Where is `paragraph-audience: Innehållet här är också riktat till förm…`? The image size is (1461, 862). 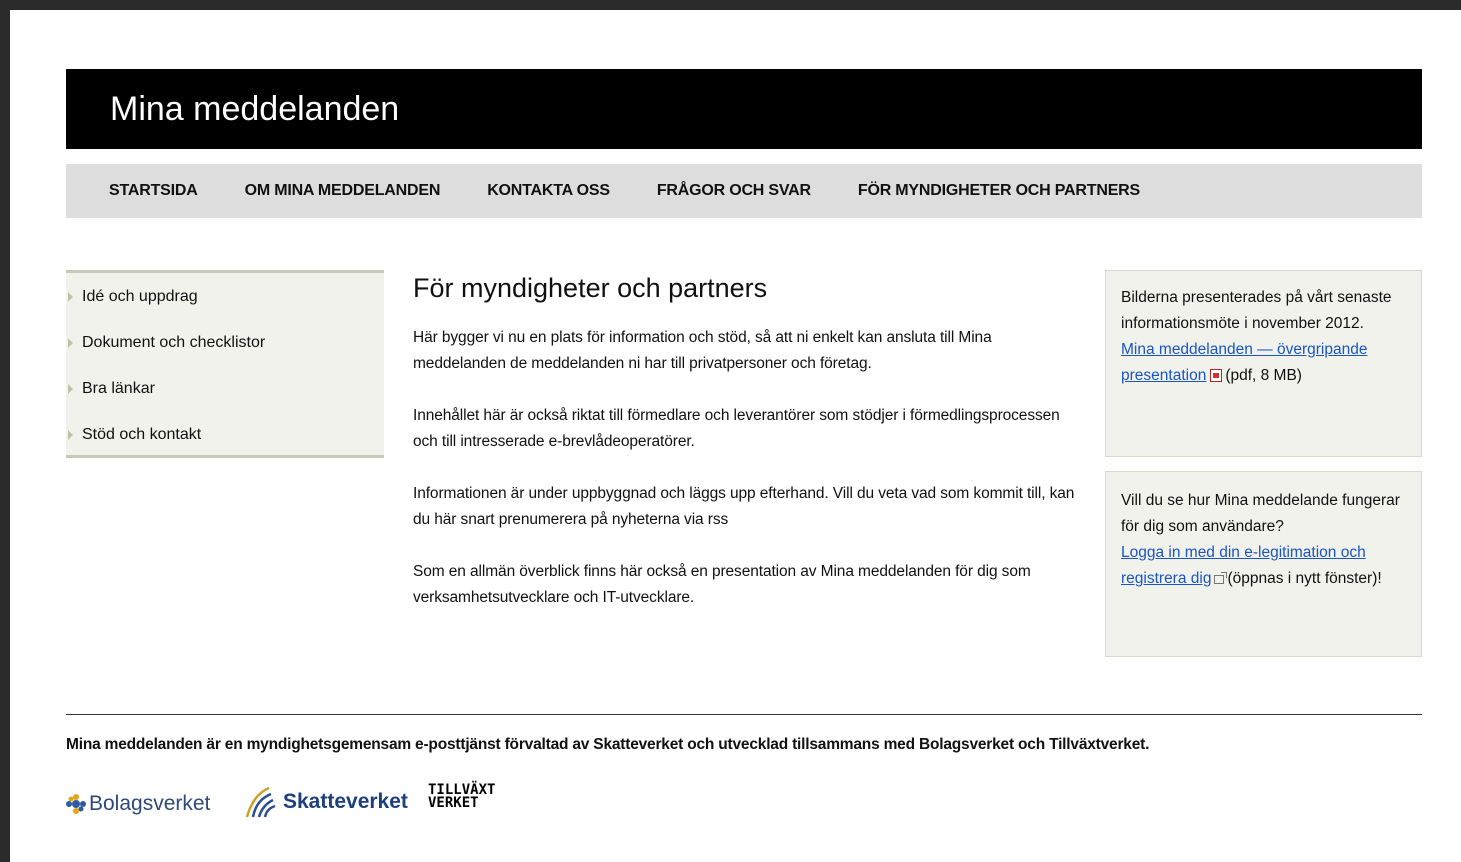
paragraph-audience: Innehållet här är också riktat till förm… is located at coordinates (736, 428).